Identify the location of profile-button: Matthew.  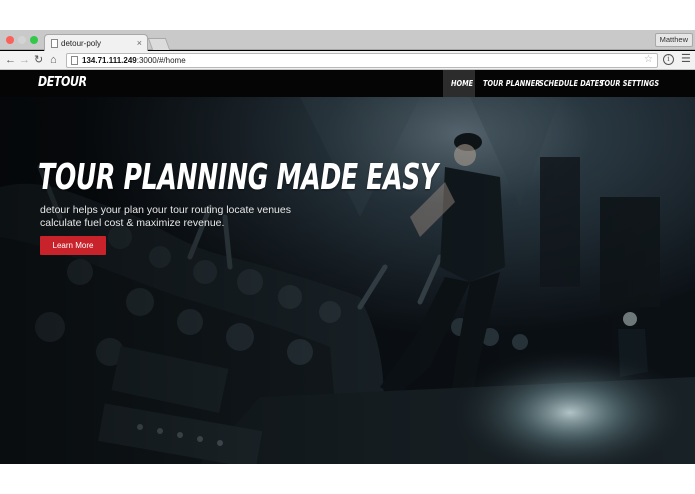
(673, 40).